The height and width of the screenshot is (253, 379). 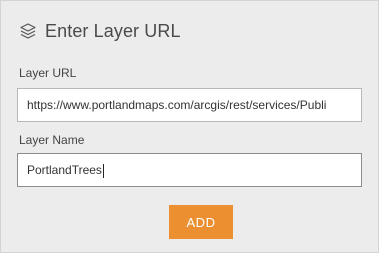 I want to click on add-button: ADD, so click(x=201, y=222).